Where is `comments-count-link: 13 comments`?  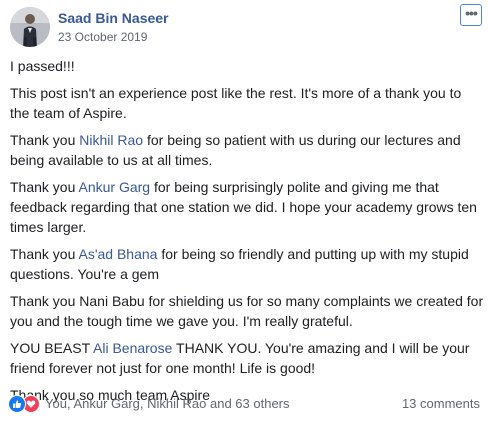 comments-count-link: 13 comments is located at coordinates (441, 404).